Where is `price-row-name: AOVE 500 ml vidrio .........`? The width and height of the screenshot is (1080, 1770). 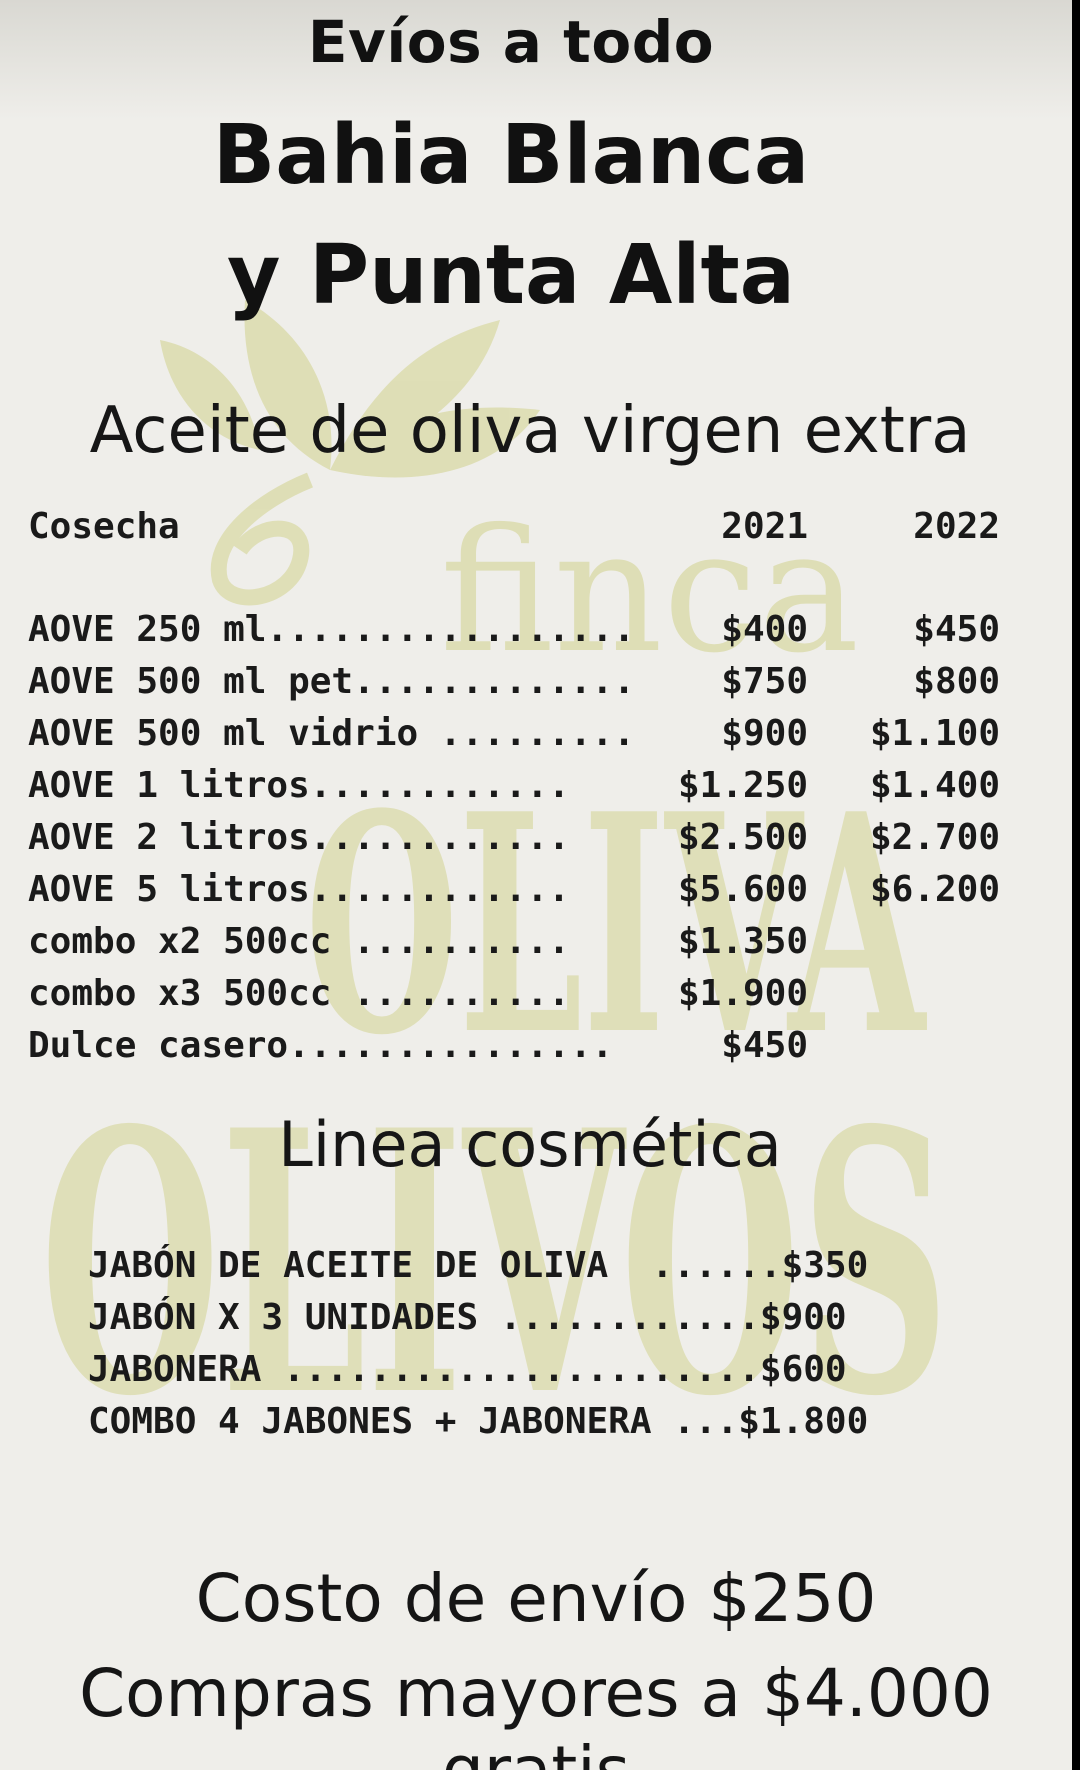
price-row-name: AOVE 500 ml vidrio ......... is located at coordinates (331, 733).